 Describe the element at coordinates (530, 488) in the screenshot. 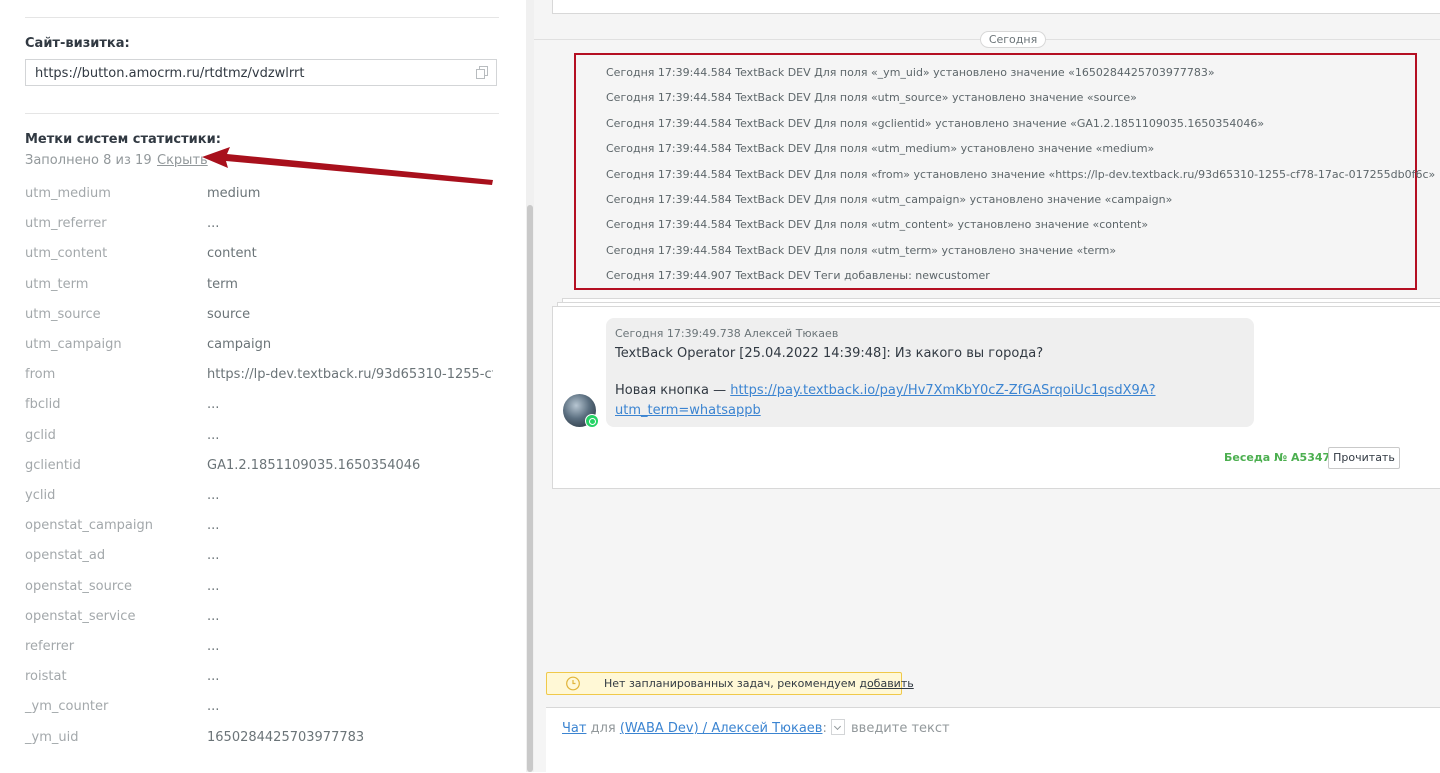

I see `scrollbar-thumb` at that location.